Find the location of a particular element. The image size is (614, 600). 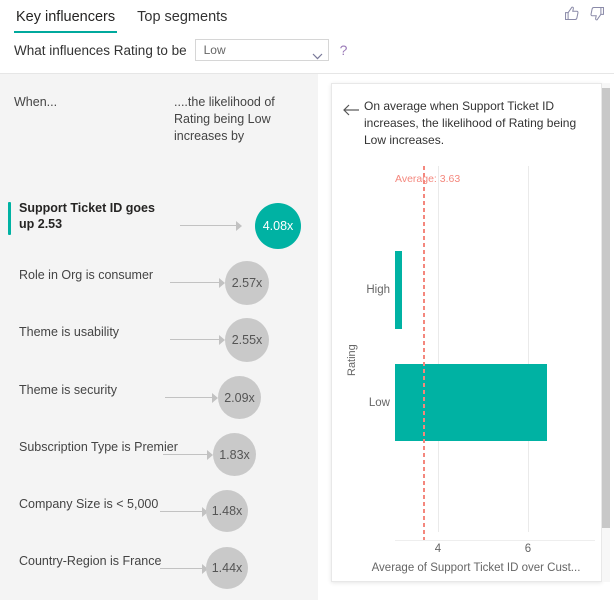

category-label-high: High is located at coordinates (378, 290).